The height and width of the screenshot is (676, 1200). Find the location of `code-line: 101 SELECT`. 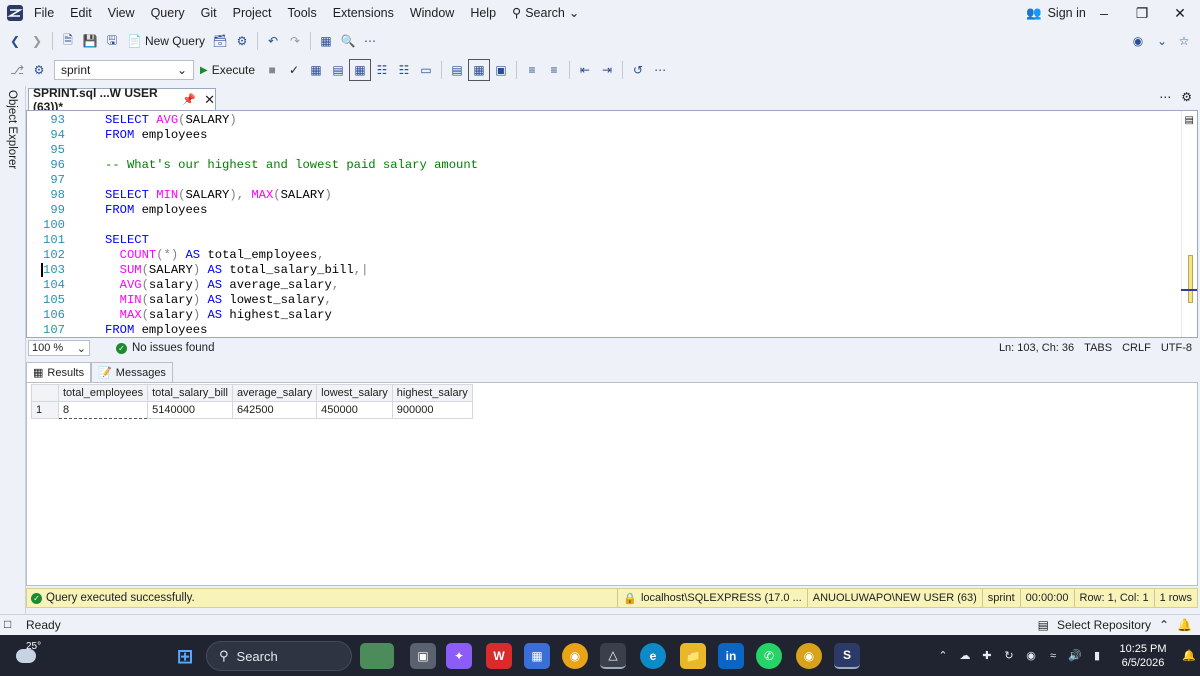

code-line: 101 SELECT is located at coordinates (602, 240).